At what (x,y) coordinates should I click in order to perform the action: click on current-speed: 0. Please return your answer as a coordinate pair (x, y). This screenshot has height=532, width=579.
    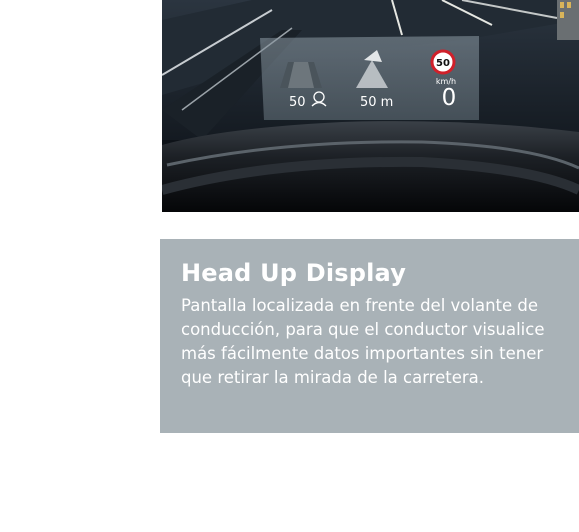
    Looking at the image, I should click on (449, 98).